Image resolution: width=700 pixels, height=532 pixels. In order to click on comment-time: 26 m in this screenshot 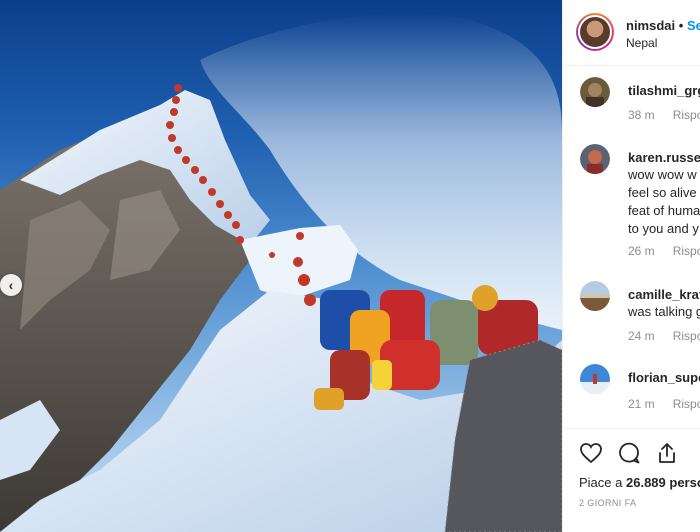, I will do `click(641, 251)`.